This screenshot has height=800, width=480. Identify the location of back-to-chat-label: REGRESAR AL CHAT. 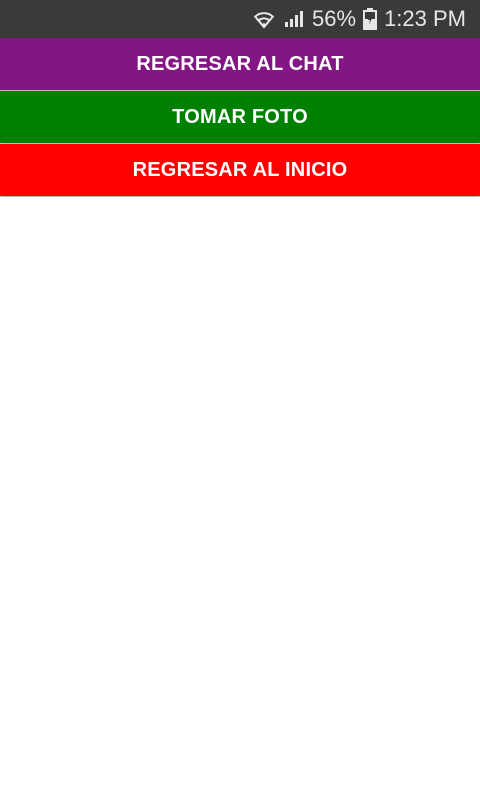
(240, 63).